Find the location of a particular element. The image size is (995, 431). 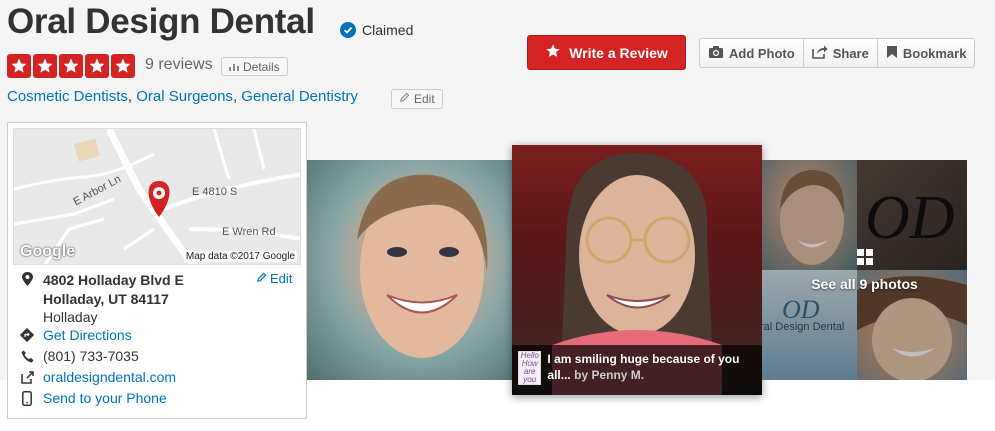

share-label: Share is located at coordinates (850, 53).